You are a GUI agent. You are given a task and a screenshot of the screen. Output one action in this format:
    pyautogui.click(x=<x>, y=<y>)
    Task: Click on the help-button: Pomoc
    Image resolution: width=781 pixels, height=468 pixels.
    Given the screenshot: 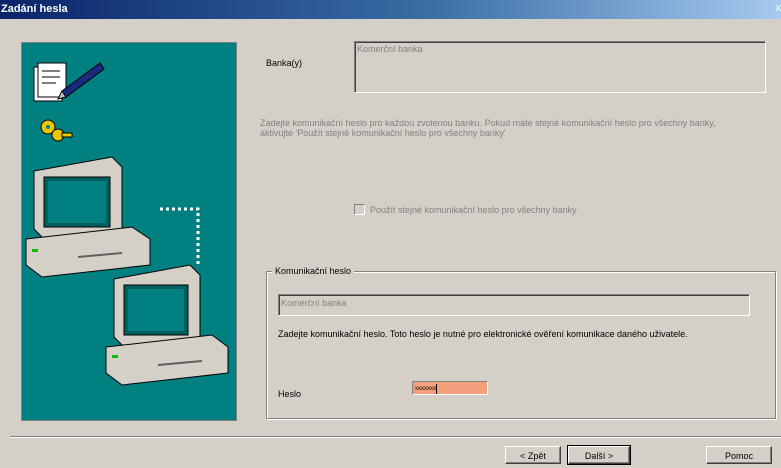 What is the action you would take?
    pyautogui.click(x=739, y=455)
    